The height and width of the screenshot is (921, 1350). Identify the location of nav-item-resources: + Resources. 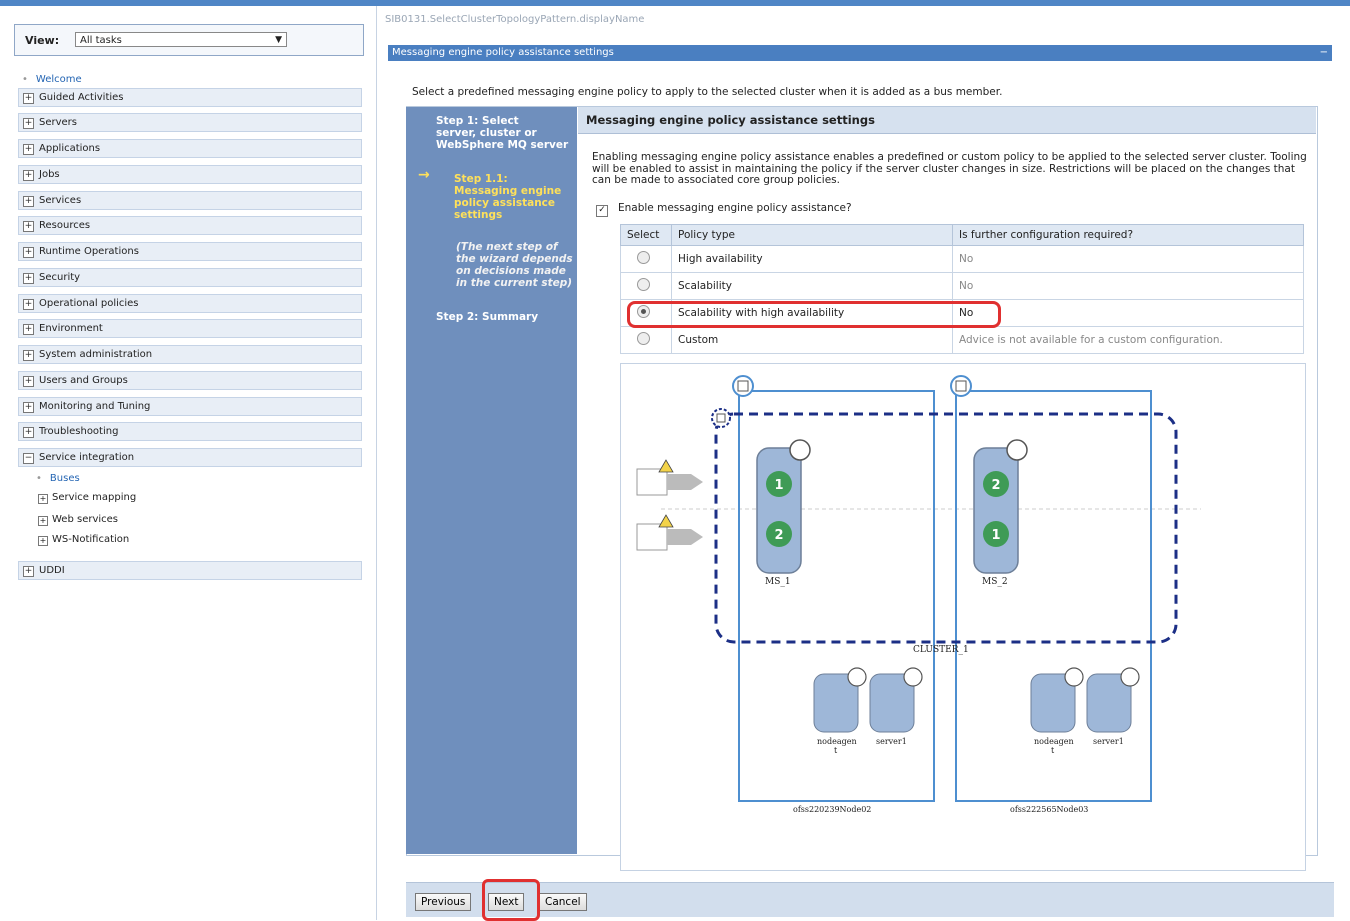
(190, 225).